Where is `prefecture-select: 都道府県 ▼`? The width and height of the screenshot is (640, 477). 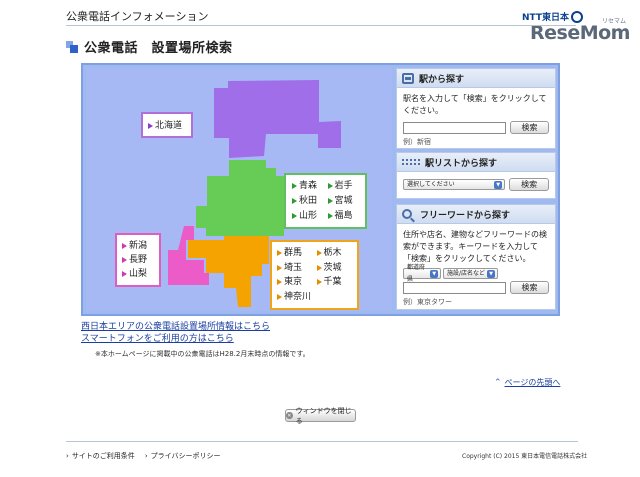 prefecture-select: 都道府県 ▼ is located at coordinates (422, 273).